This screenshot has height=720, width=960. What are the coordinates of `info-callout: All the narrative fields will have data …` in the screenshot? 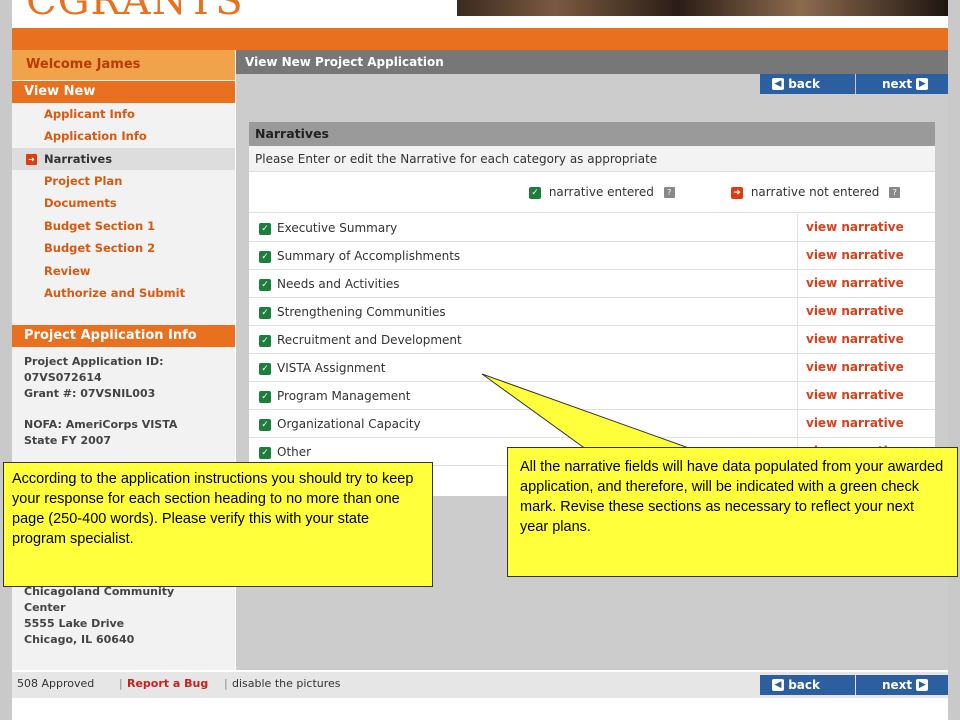 It's located at (732, 512).